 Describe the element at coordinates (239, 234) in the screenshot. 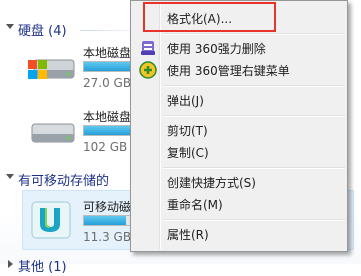

I see `menu-item-properties: 属性(R)` at that location.